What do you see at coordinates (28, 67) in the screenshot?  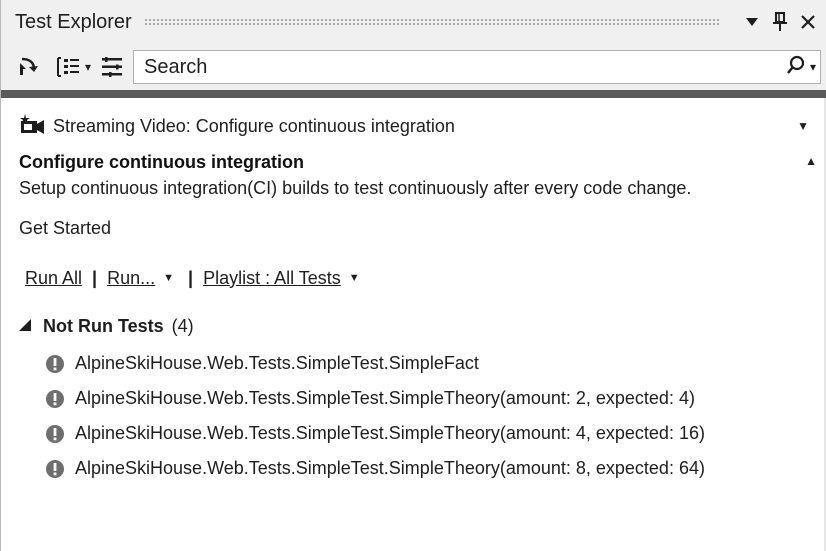 I see `run-tests-icon` at bounding box center [28, 67].